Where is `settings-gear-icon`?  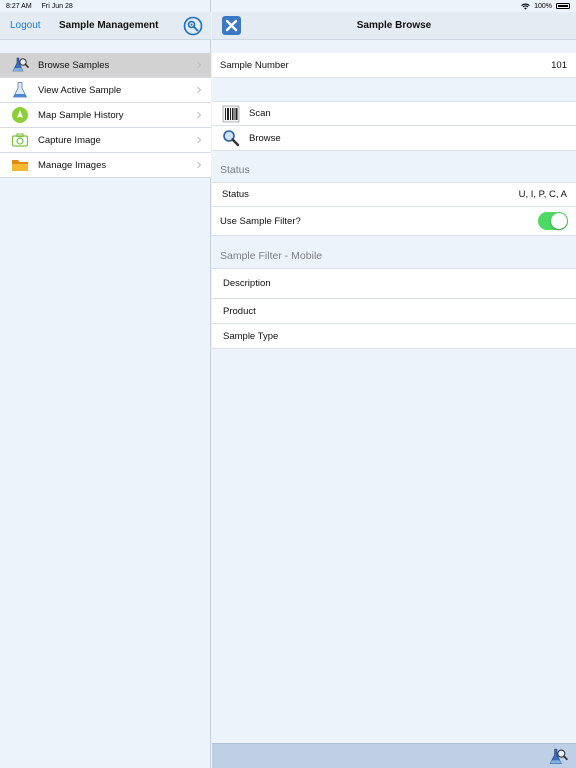 settings-gear-icon is located at coordinates (193, 26).